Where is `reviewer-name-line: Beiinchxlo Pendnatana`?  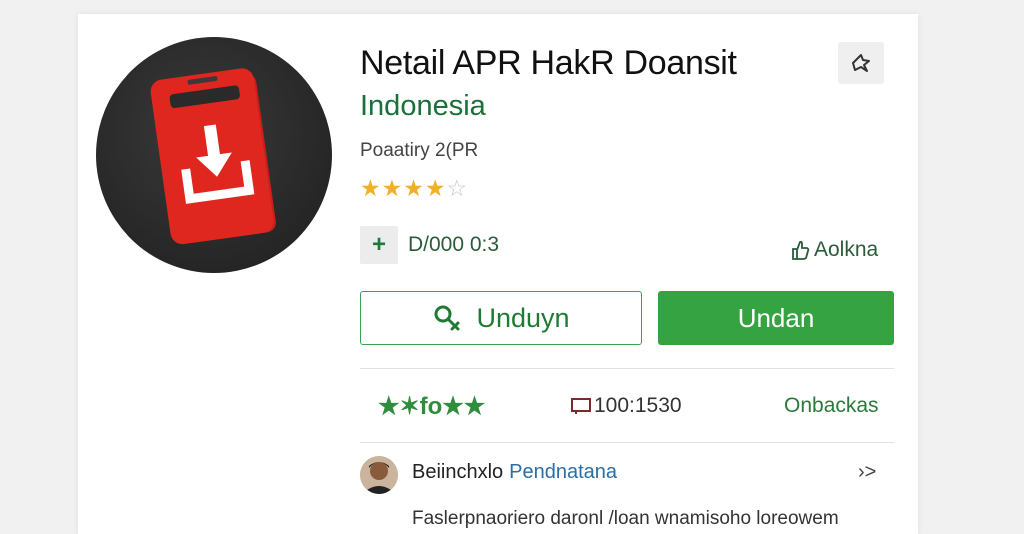
reviewer-name-line: Beiinchxlo Pendnatana is located at coordinates (514, 472).